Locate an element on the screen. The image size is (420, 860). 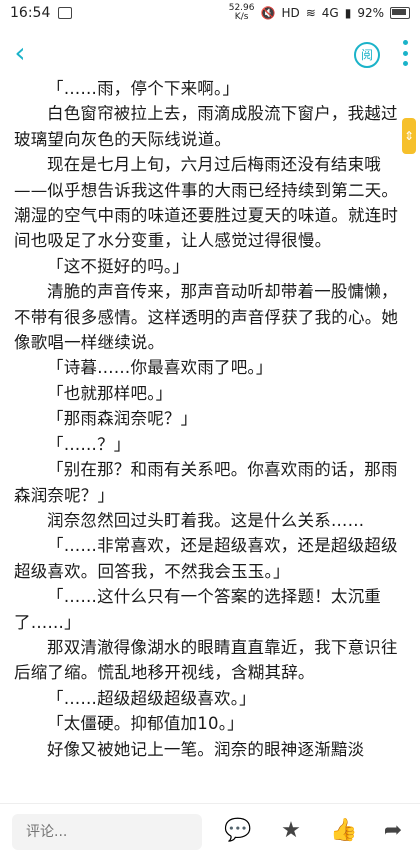
paragraph: 白色窗帘被拉上去，雨滴成股流下窗户，我越过玻璃望向灰色的天际线说道。 is located at coordinates (206, 126).